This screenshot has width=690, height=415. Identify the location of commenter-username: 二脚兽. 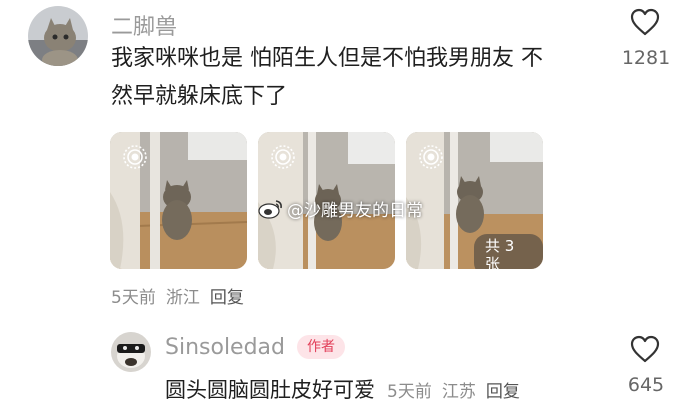
(144, 25).